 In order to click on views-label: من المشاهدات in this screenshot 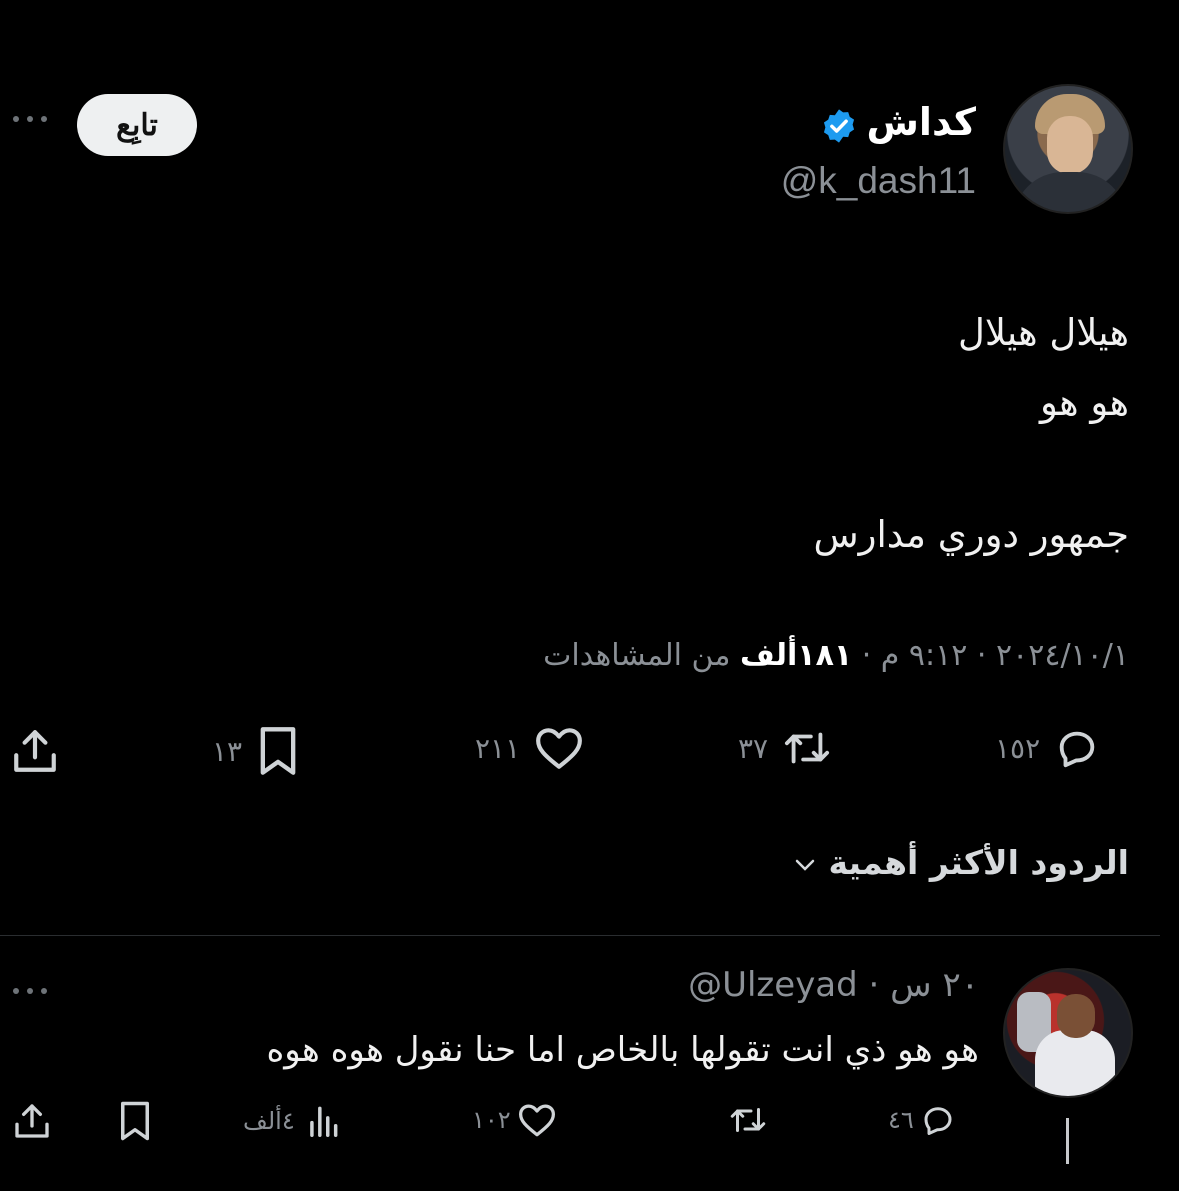, I will do `click(641, 655)`.